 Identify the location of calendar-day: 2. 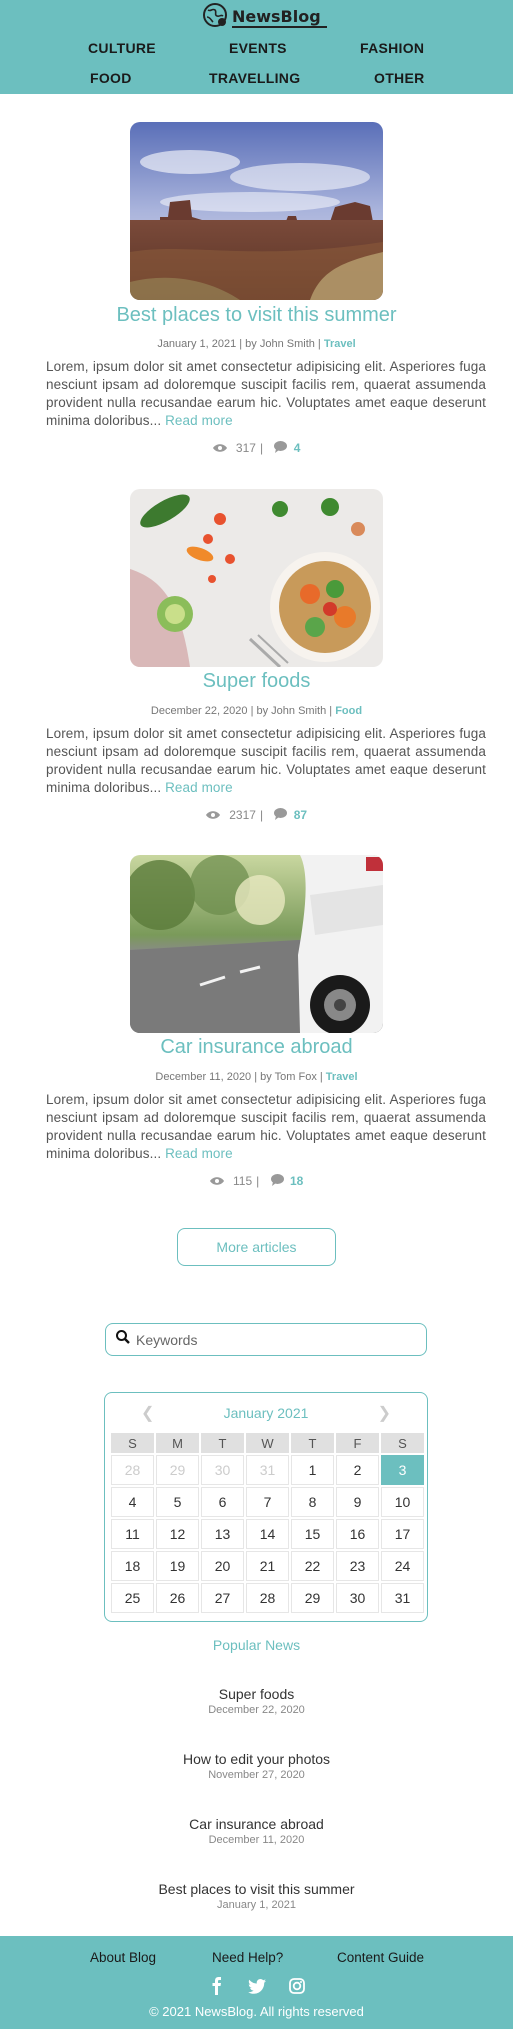
(357, 1470).